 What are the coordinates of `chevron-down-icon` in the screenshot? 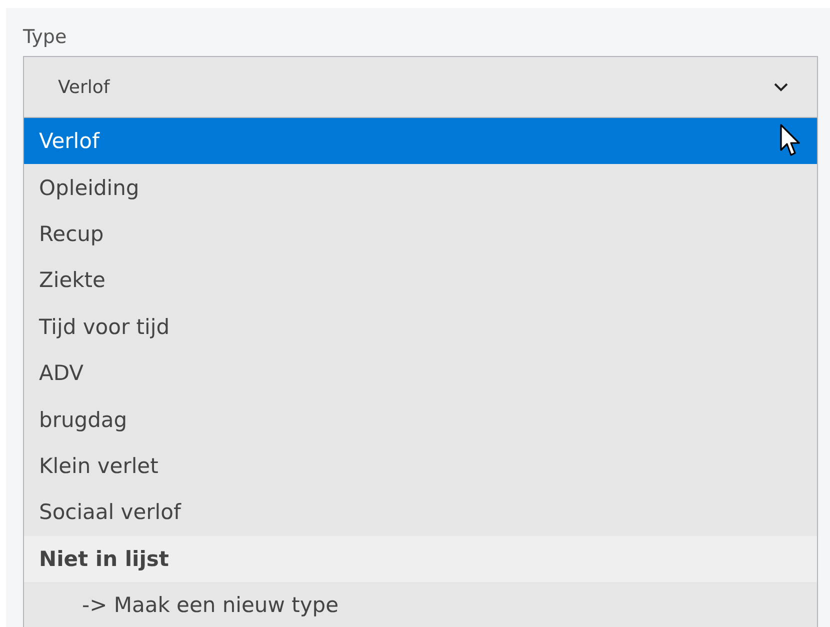 It's located at (781, 87).